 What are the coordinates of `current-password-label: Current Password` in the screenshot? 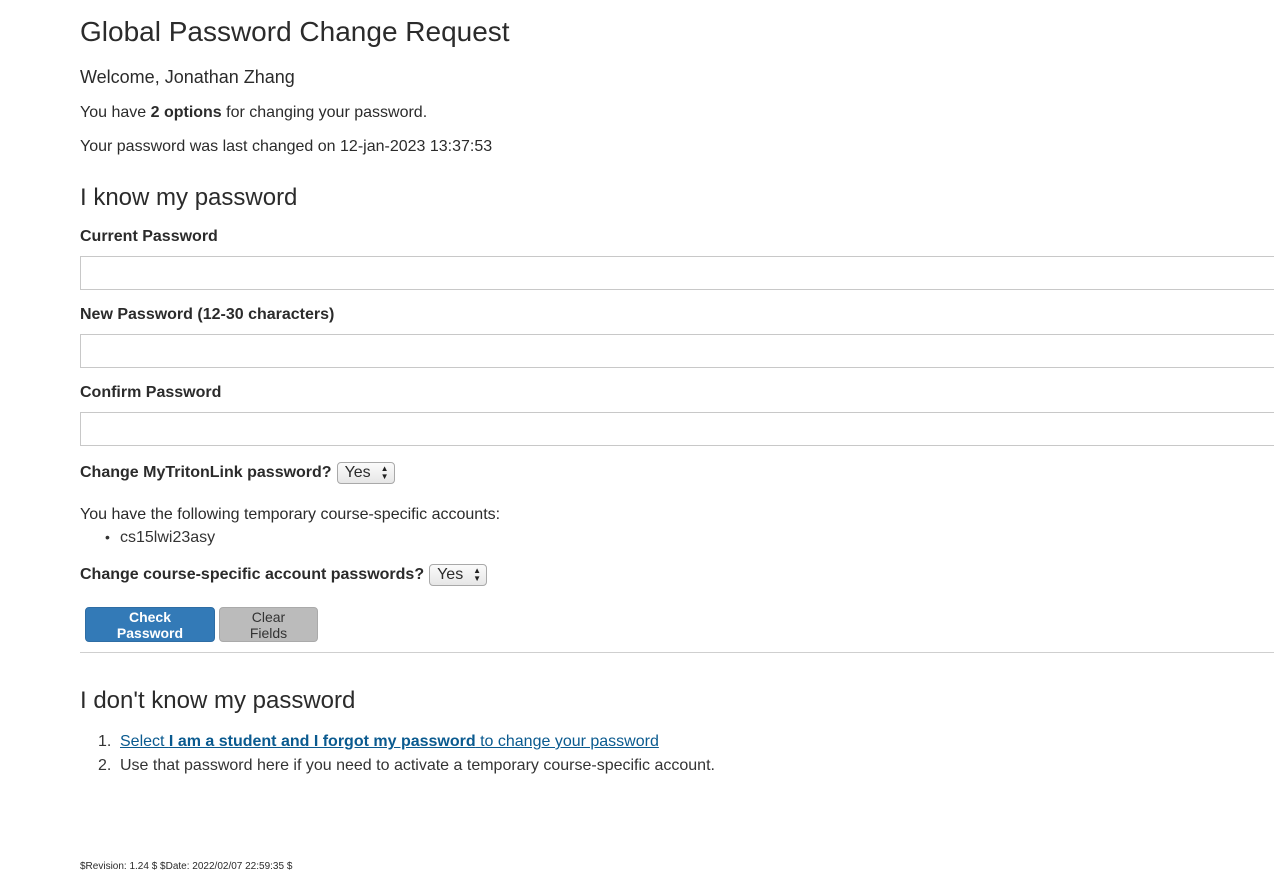 It's located at (149, 236).